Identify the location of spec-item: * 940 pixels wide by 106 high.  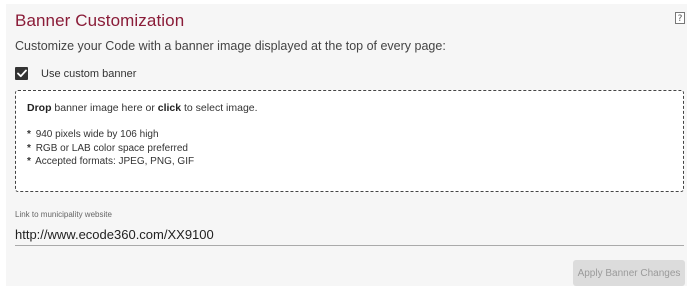
(110, 135).